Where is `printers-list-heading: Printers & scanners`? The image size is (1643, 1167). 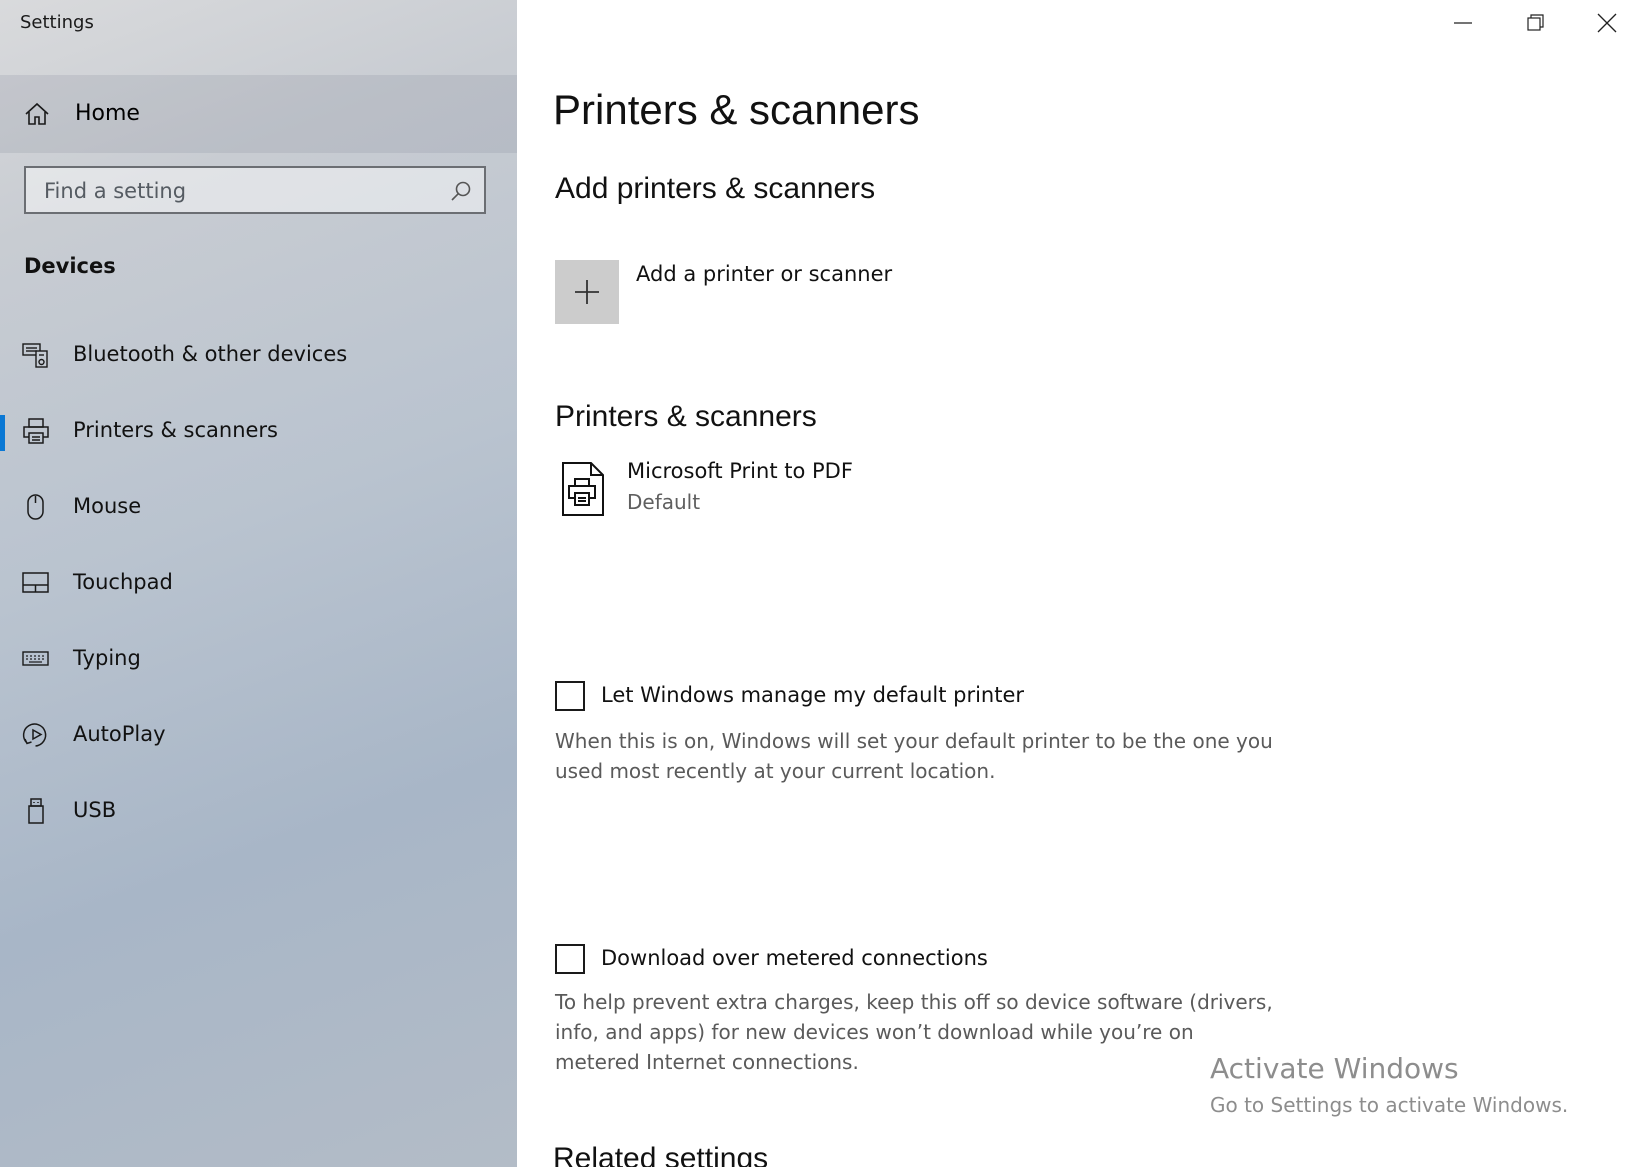
printers-list-heading: Printers & scanners is located at coordinates (686, 416).